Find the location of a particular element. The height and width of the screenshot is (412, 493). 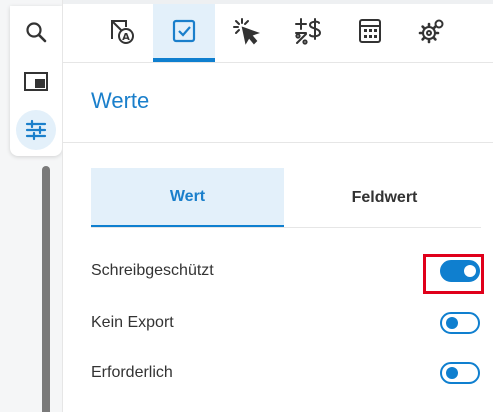

tool-settings-button is located at coordinates (432, 33).